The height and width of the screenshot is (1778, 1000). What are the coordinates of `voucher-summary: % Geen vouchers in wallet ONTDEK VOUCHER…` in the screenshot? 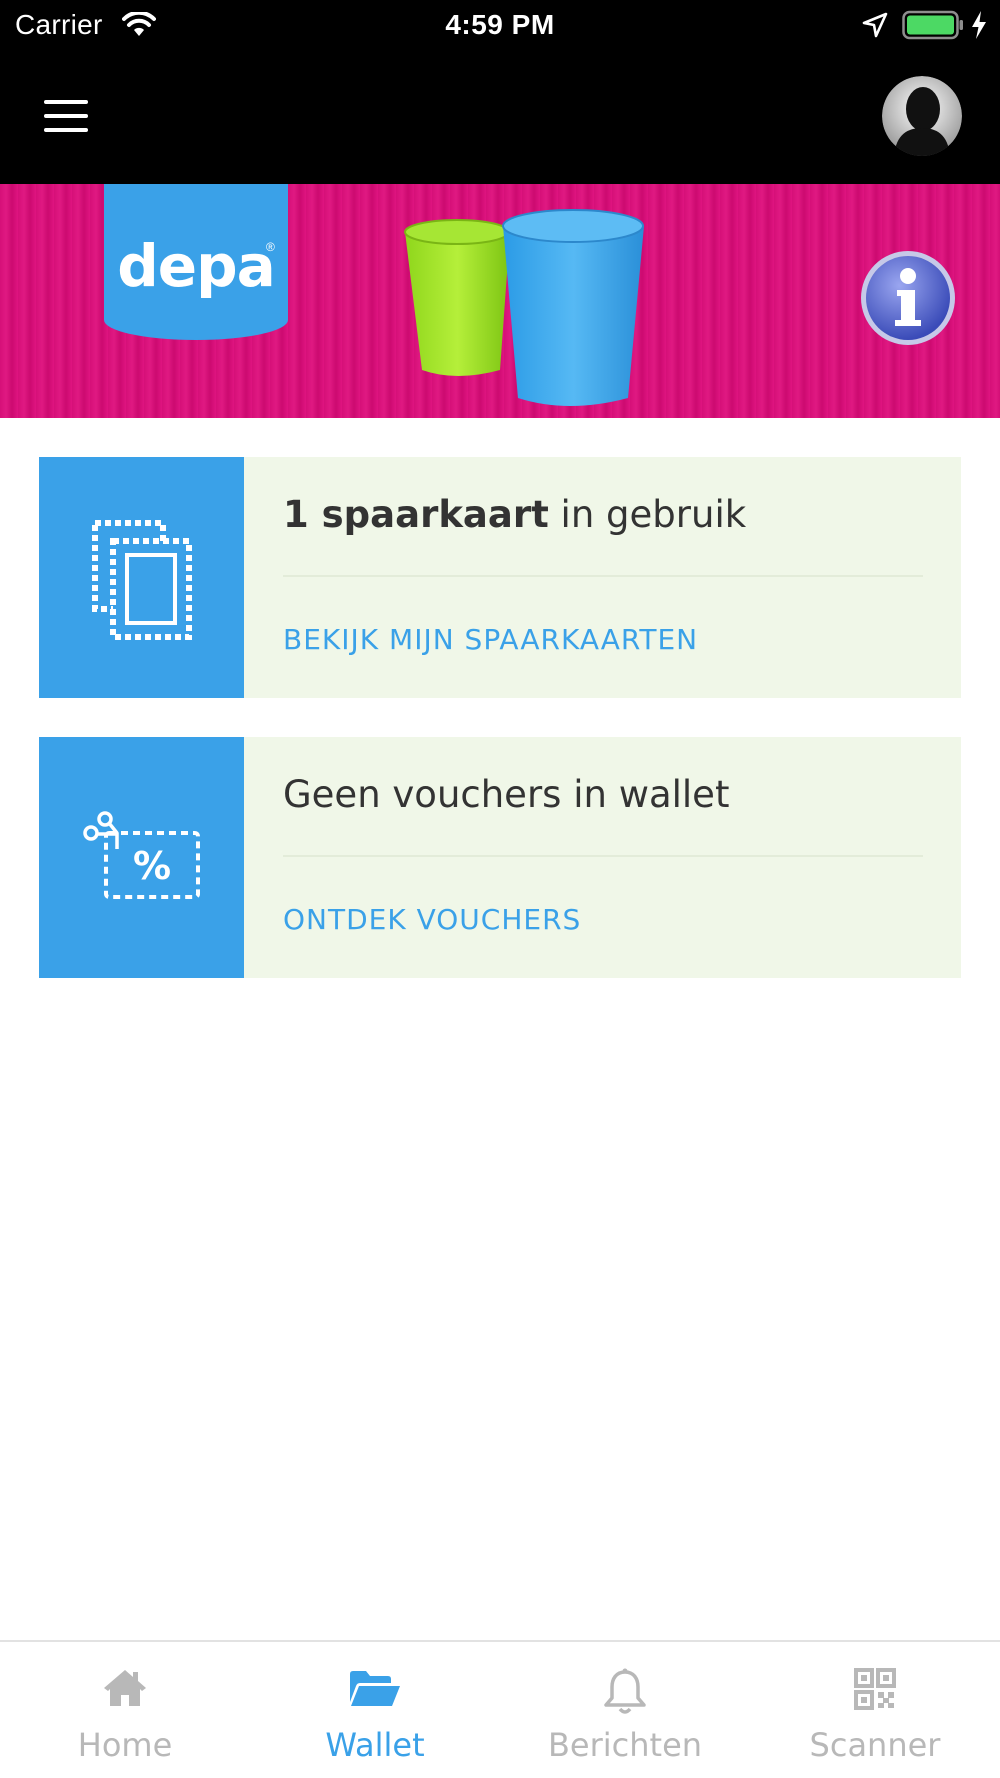 It's located at (500, 857).